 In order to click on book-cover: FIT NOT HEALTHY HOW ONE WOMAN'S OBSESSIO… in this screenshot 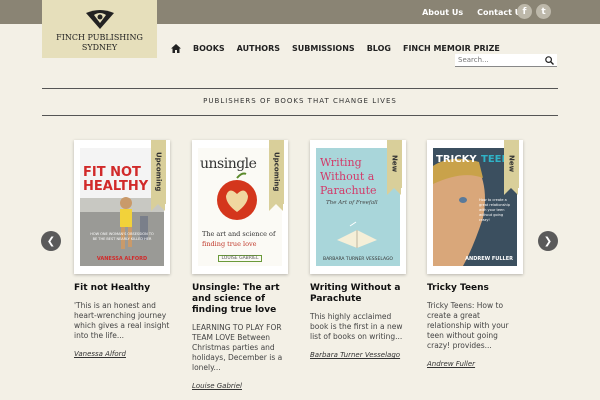, I will do `click(122, 207)`.